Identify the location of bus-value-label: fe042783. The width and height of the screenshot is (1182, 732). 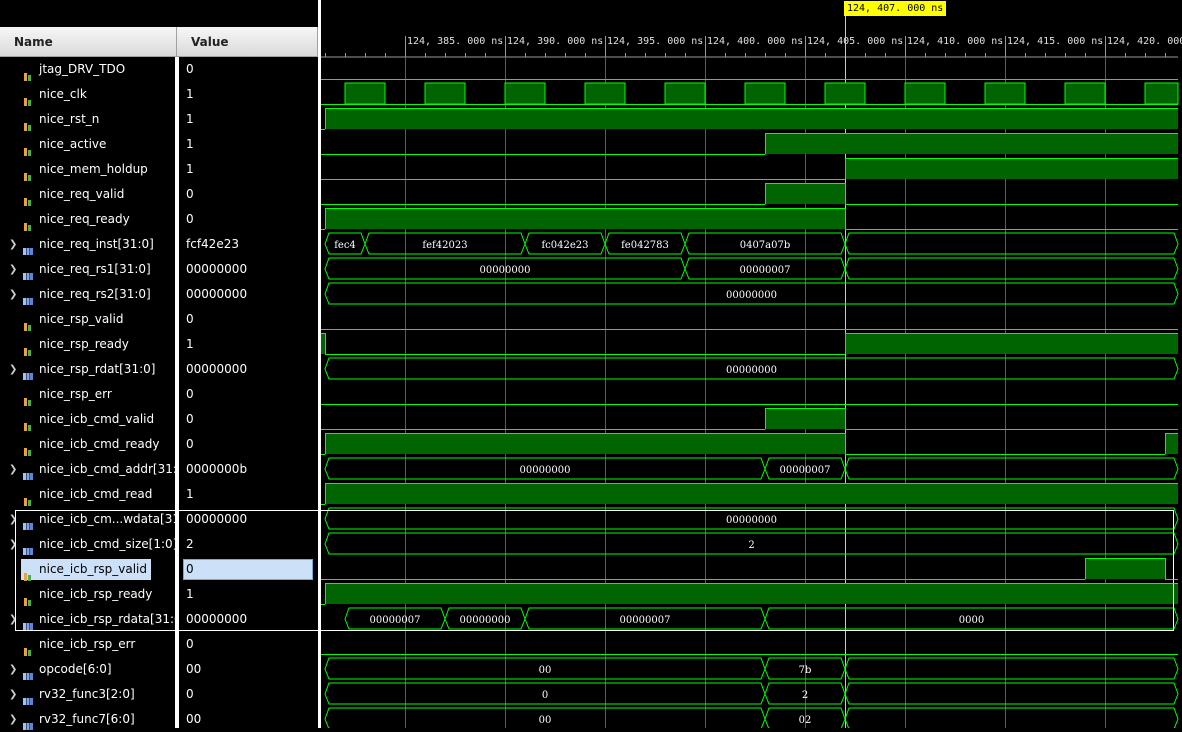
(645, 245).